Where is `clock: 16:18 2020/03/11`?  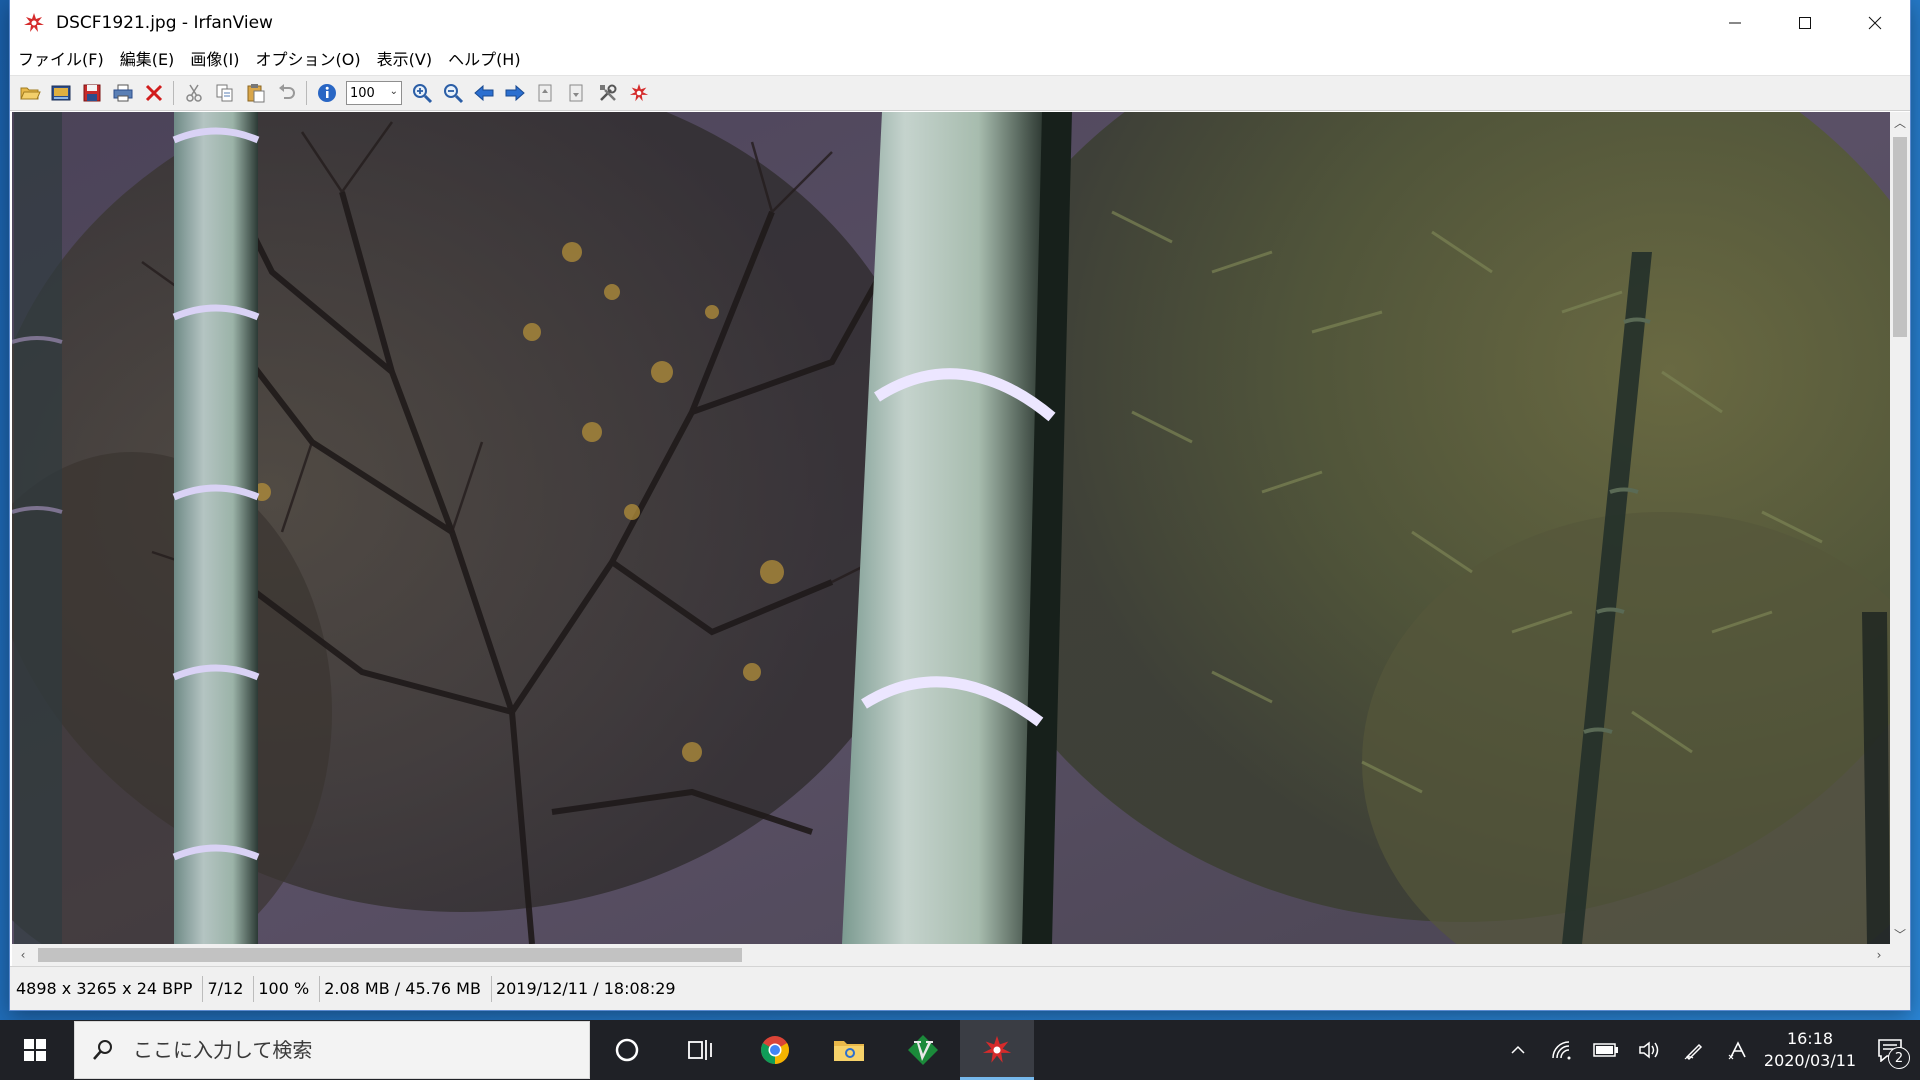
clock: 16:18 2020/03/11 is located at coordinates (1810, 1050).